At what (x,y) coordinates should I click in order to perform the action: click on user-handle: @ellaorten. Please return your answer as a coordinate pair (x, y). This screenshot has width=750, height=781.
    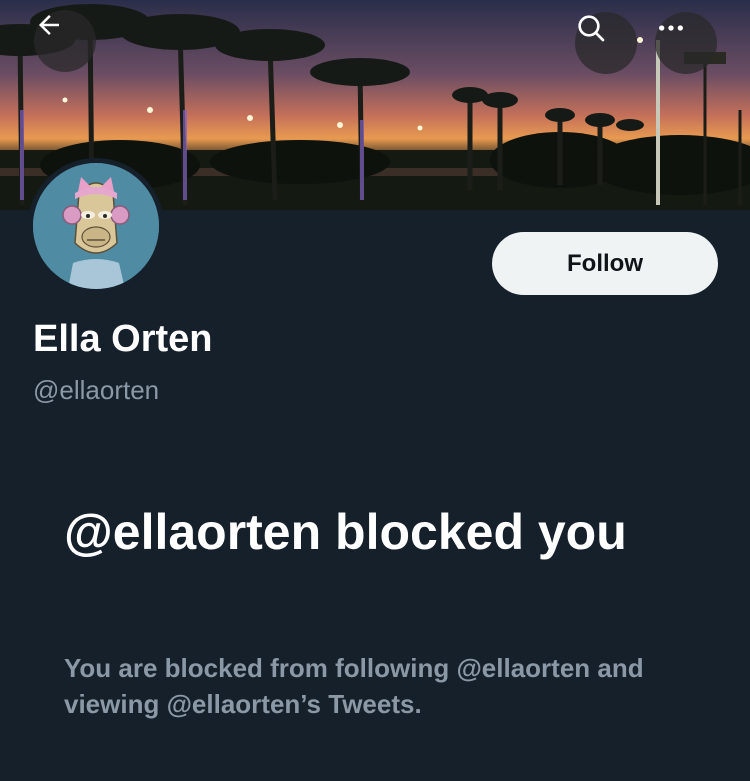
    Looking at the image, I should click on (96, 390).